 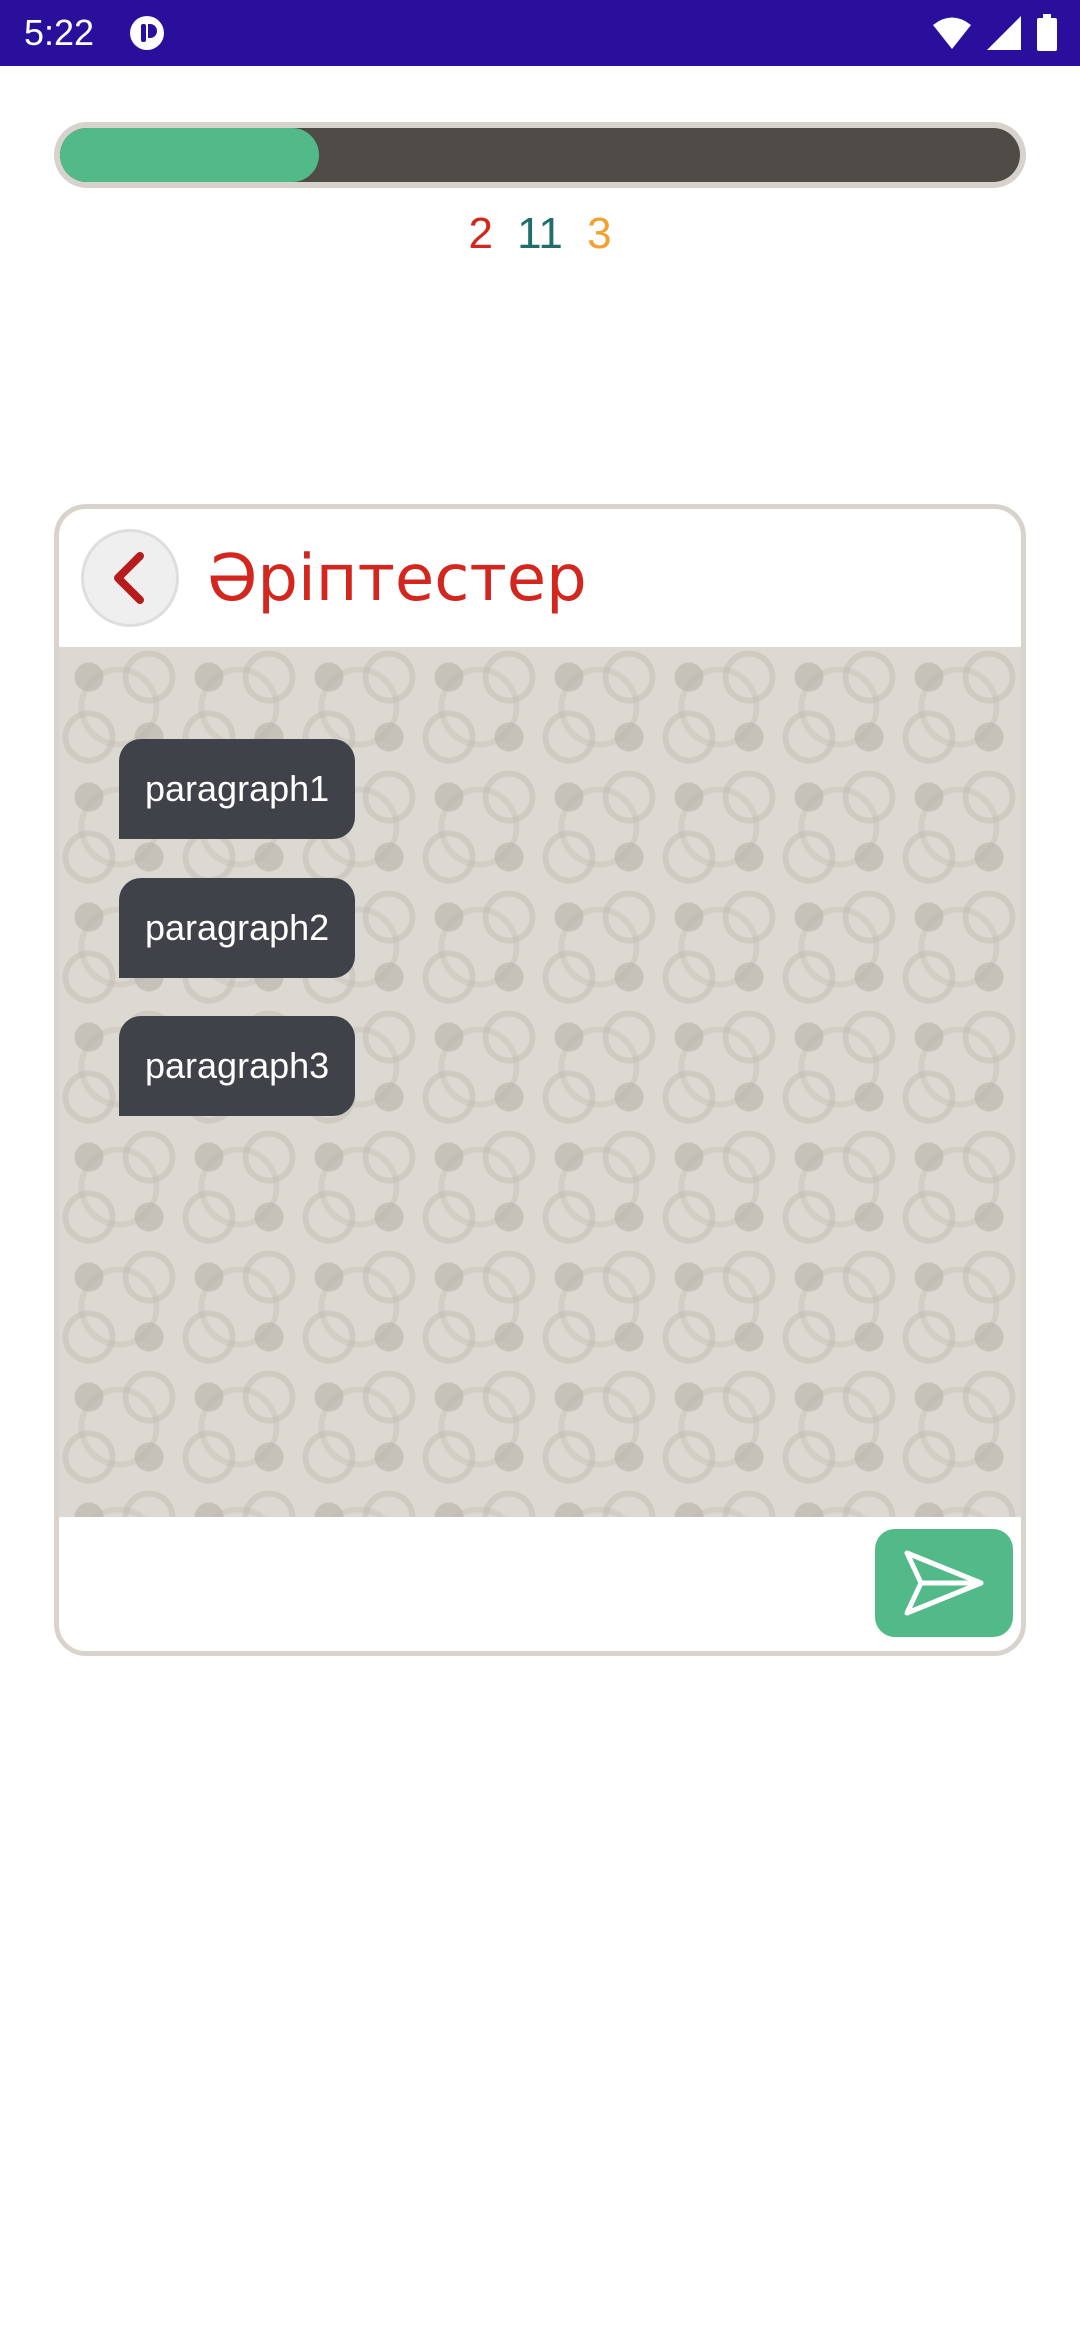 What do you see at coordinates (147, 33) in the screenshot?
I see `app-notification-icon` at bounding box center [147, 33].